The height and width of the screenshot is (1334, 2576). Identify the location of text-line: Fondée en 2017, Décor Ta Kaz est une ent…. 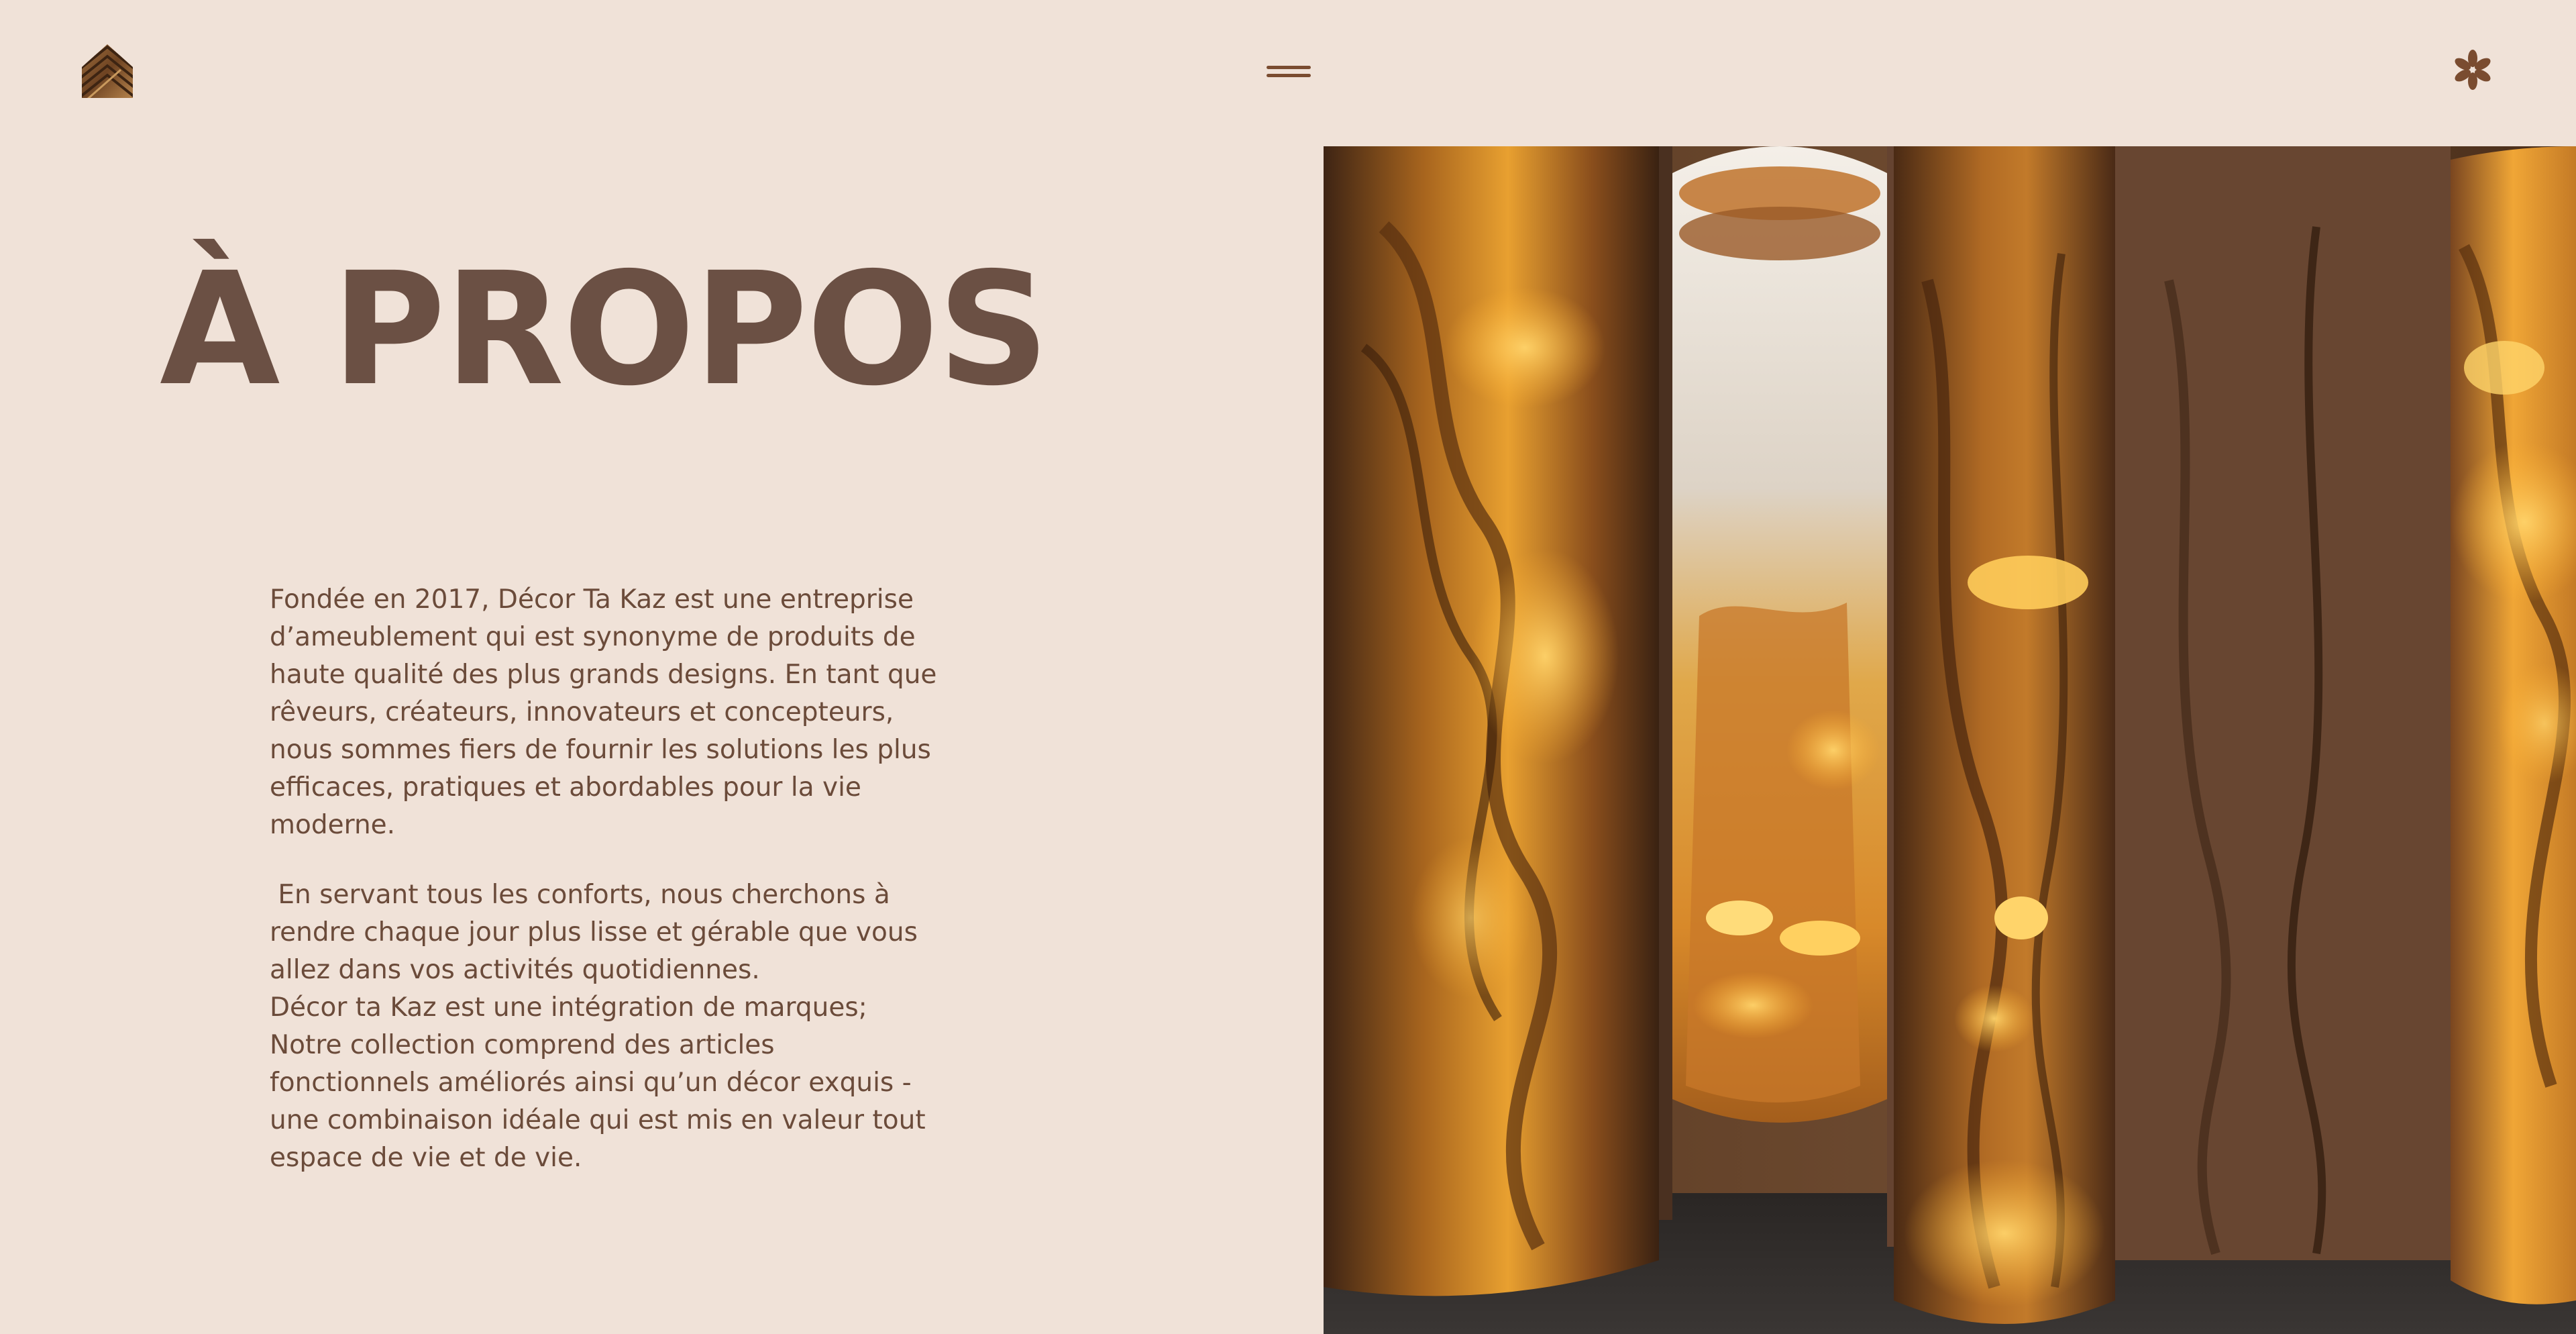
(592, 599).